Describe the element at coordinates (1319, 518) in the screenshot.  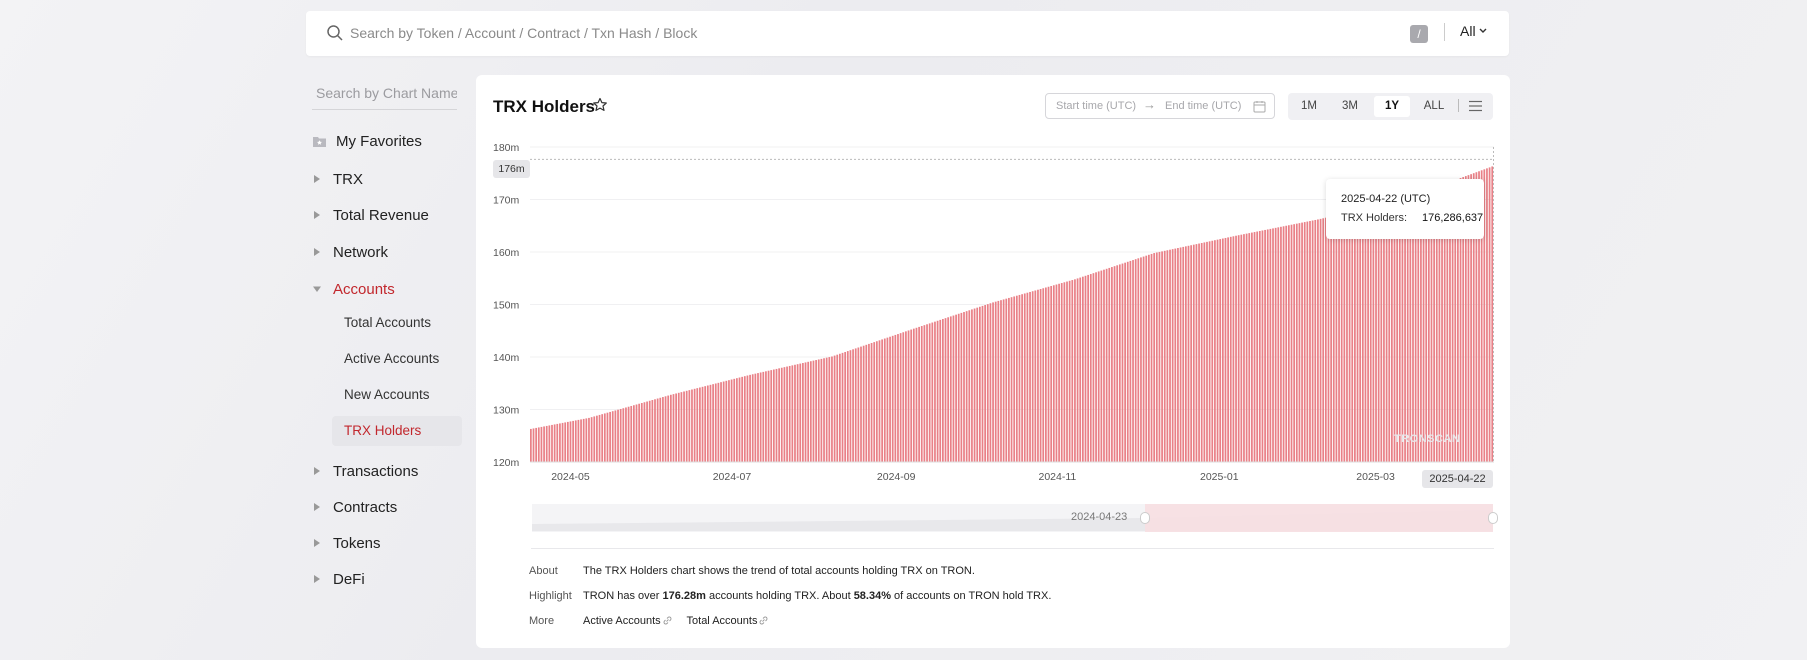
I see `zoom-slider-selection` at that location.